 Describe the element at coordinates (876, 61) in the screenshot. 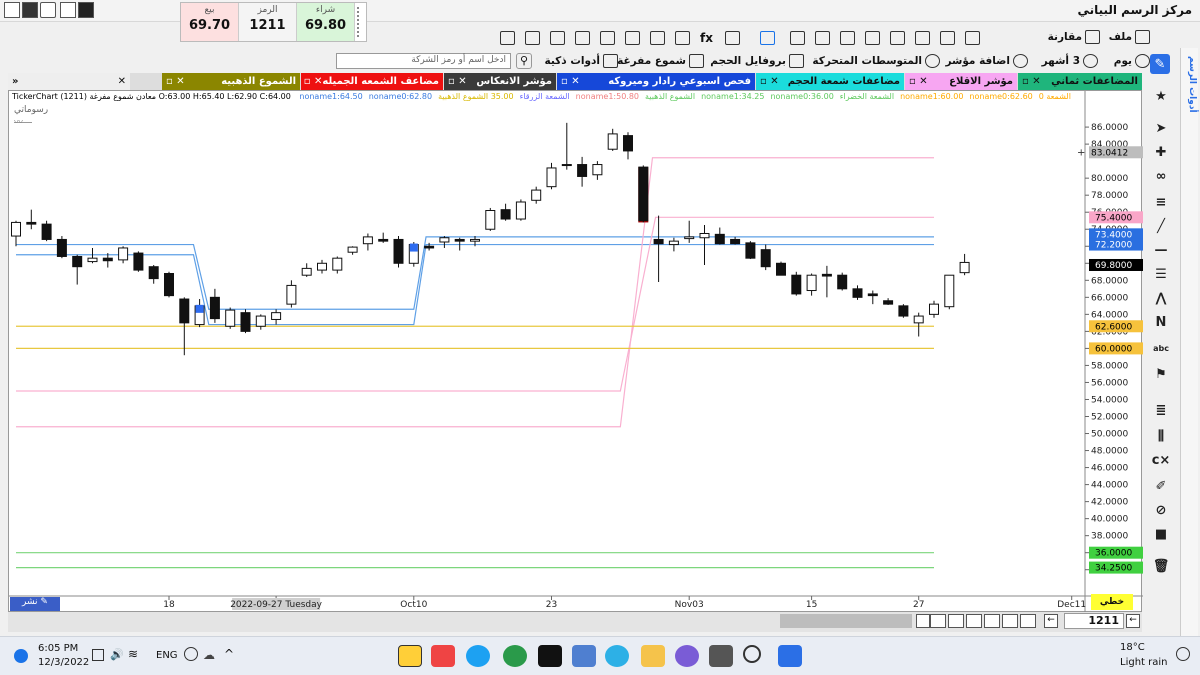

I see `moving-averages-button: المتوسطات المتحركة` at that location.